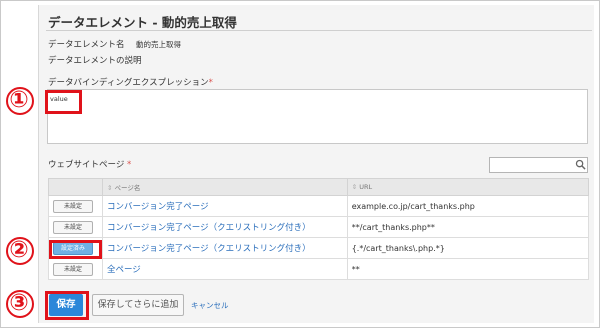 Image resolution: width=600 pixels, height=328 pixels. I want to click on column-header-action, so click(75, 187).